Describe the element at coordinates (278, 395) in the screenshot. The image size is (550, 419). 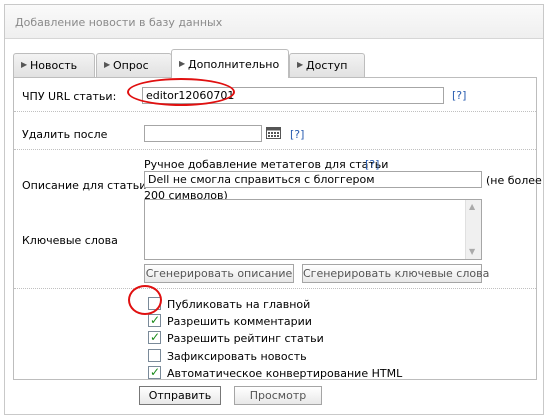
I see `preview-button: Просмотр` at that location.